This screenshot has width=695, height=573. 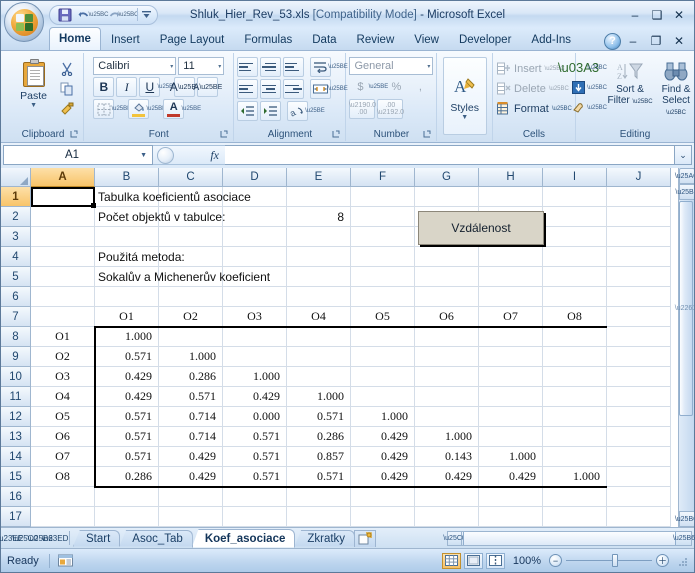 What do you see at coordinates (255, 257) in the screenshot?
I see `cell-d4` at bounding box center [255, 257].